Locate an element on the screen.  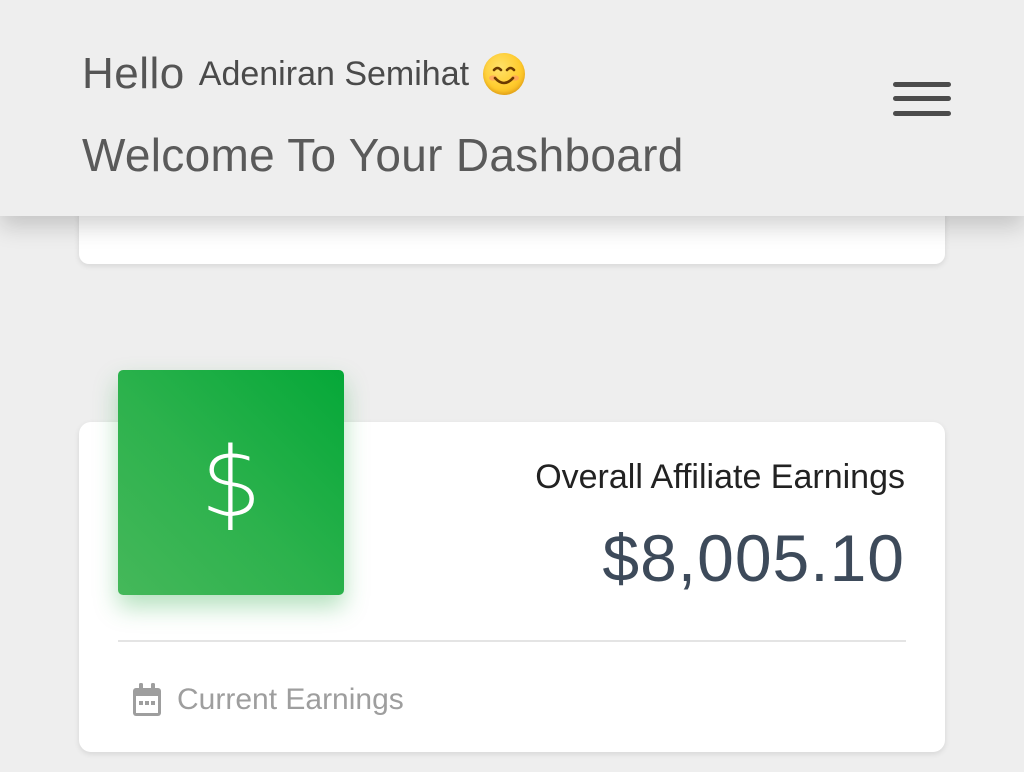
earnings-icon-tile: $ is located at coordinates (231, 482).